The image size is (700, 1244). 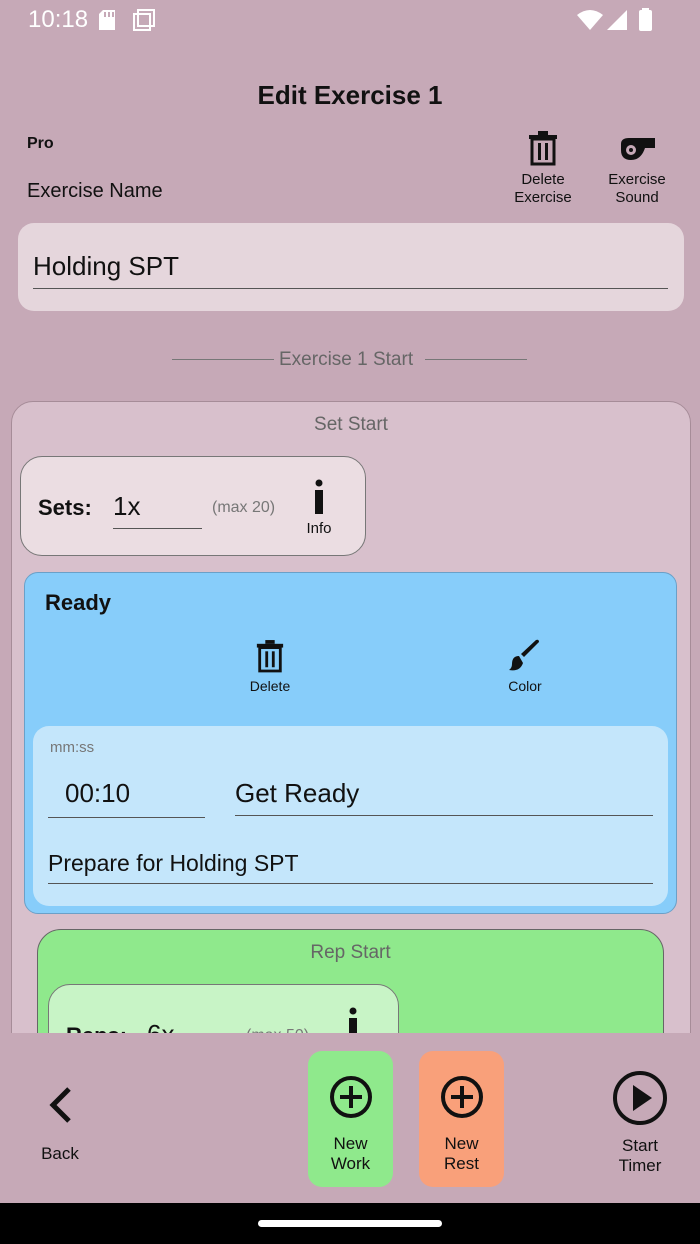 I want to click on set-start-label: Set Start, so click(x=351, y=424).